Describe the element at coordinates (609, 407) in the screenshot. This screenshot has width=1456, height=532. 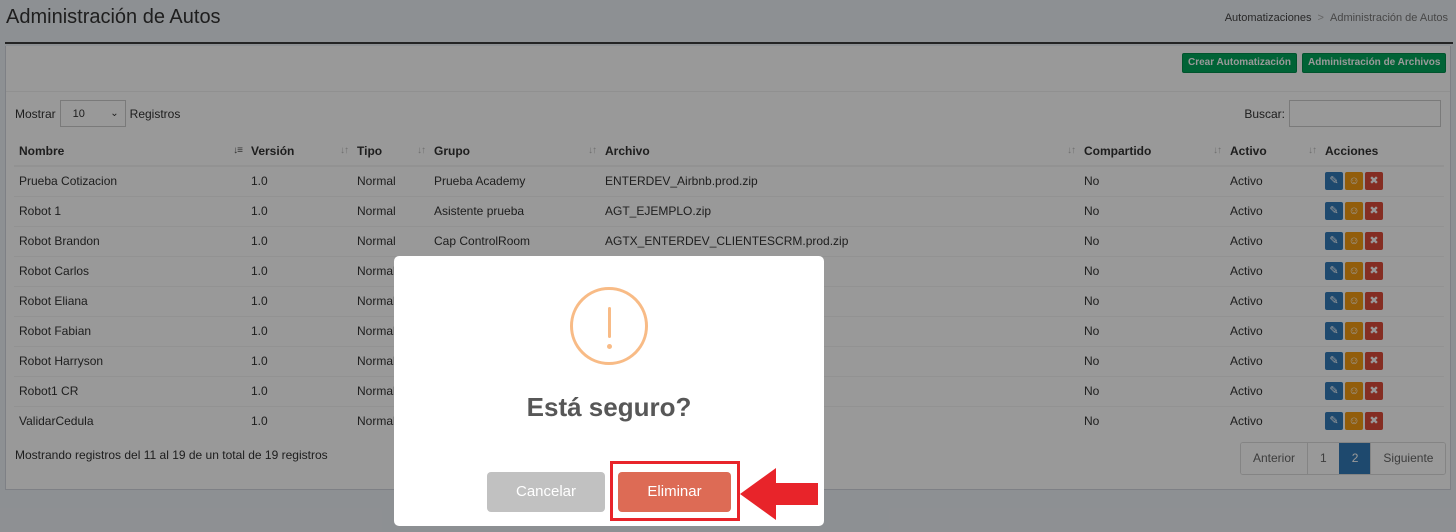
I see `dialog-title: Está seguro?` at that location.